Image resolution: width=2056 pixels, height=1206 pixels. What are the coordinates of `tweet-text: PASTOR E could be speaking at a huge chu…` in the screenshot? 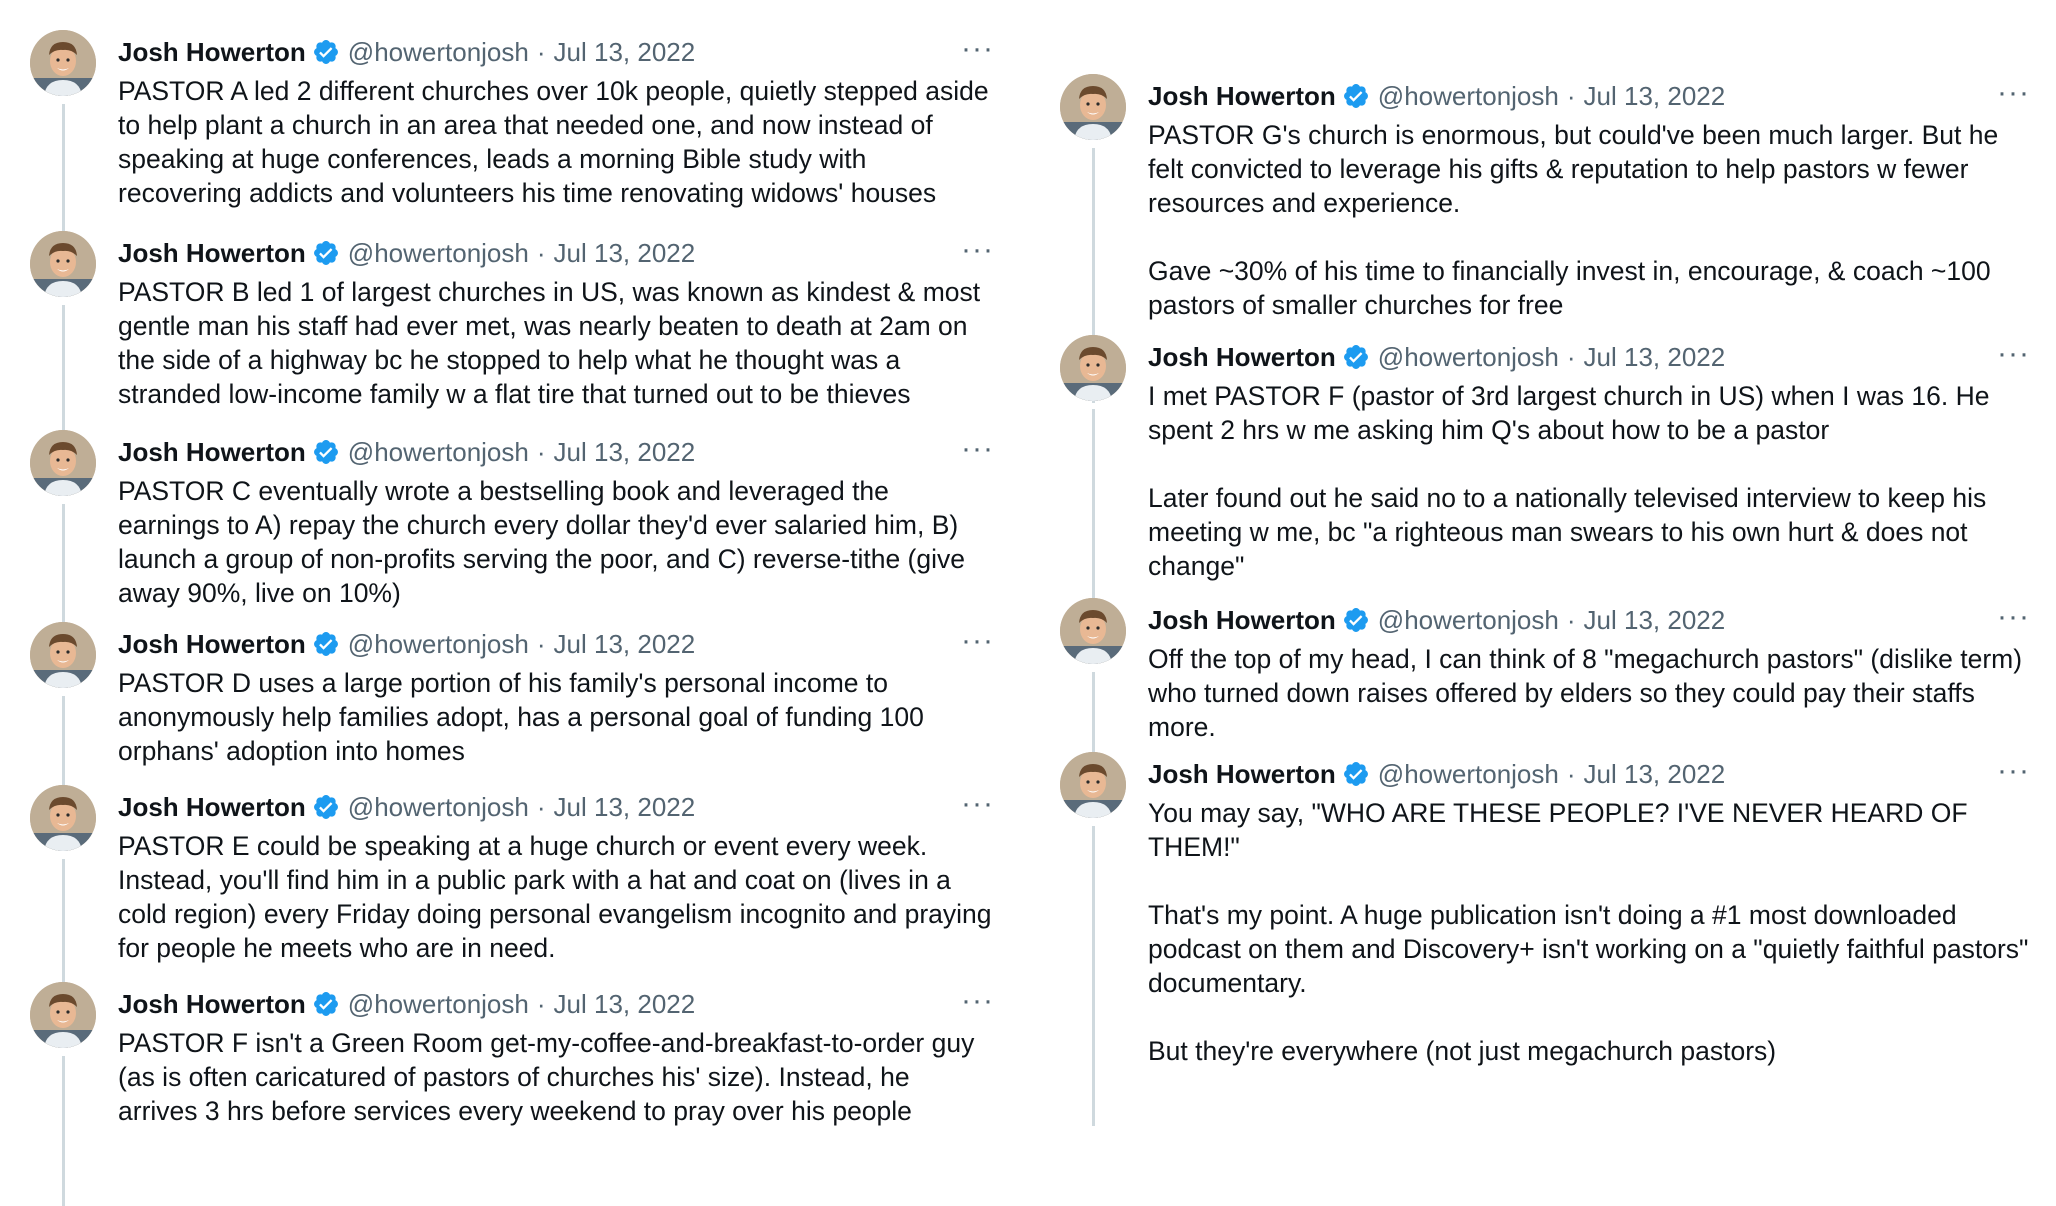 It's located at (556, 897).